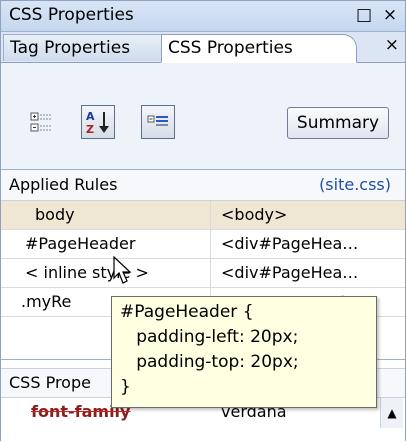 The width and height of the screenshot is (406, 442). What do you see at coordinates (187, 312) in the screenshot?
I see `tooltip-line: #PageHeader {` at bounding box center [187, 312].